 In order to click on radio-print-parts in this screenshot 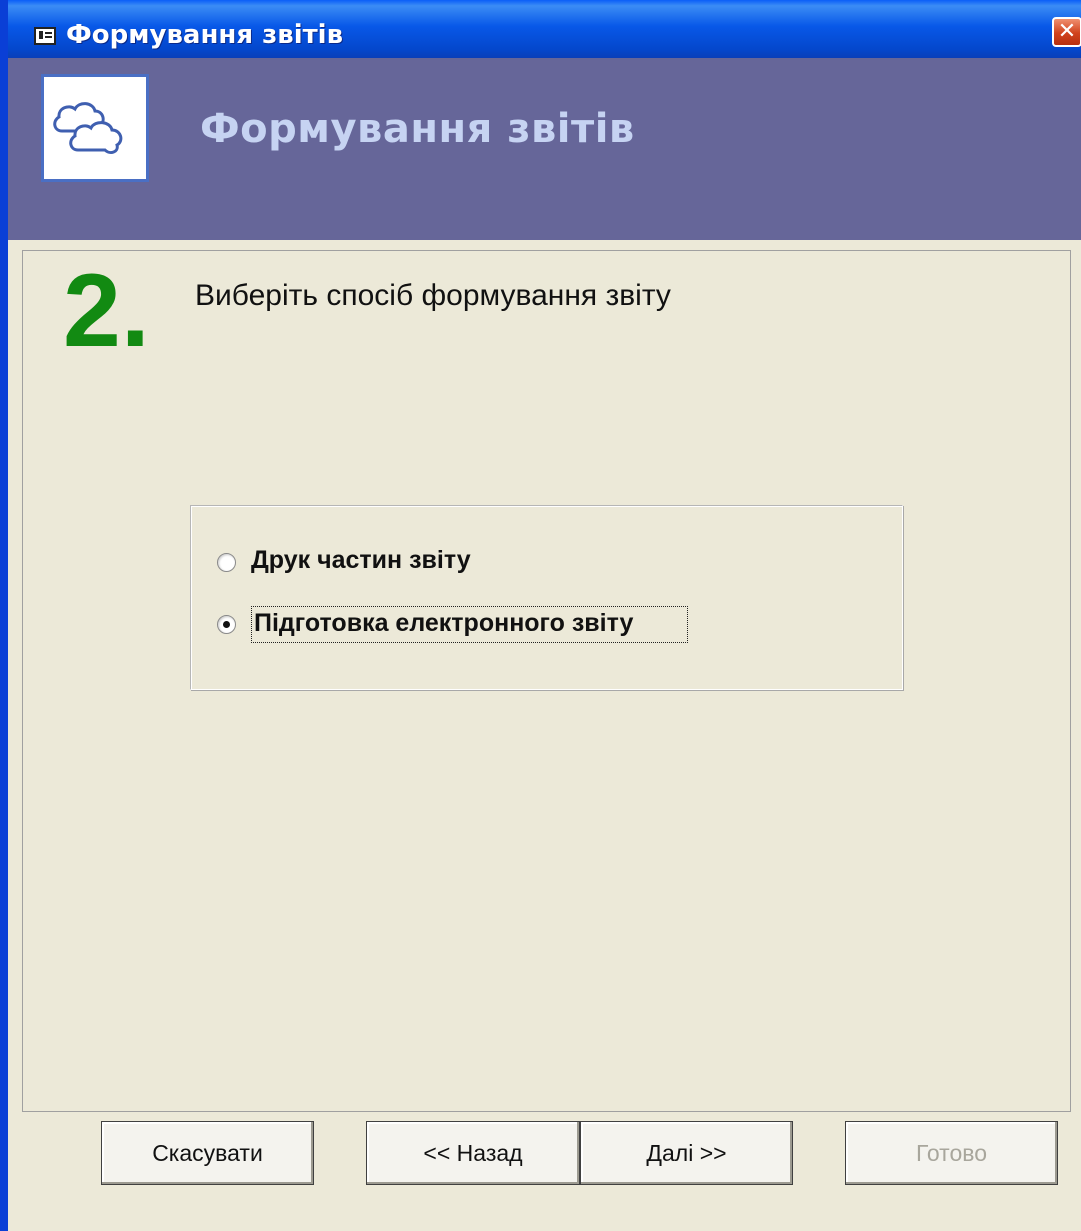, I will do `click(226, 562)`.